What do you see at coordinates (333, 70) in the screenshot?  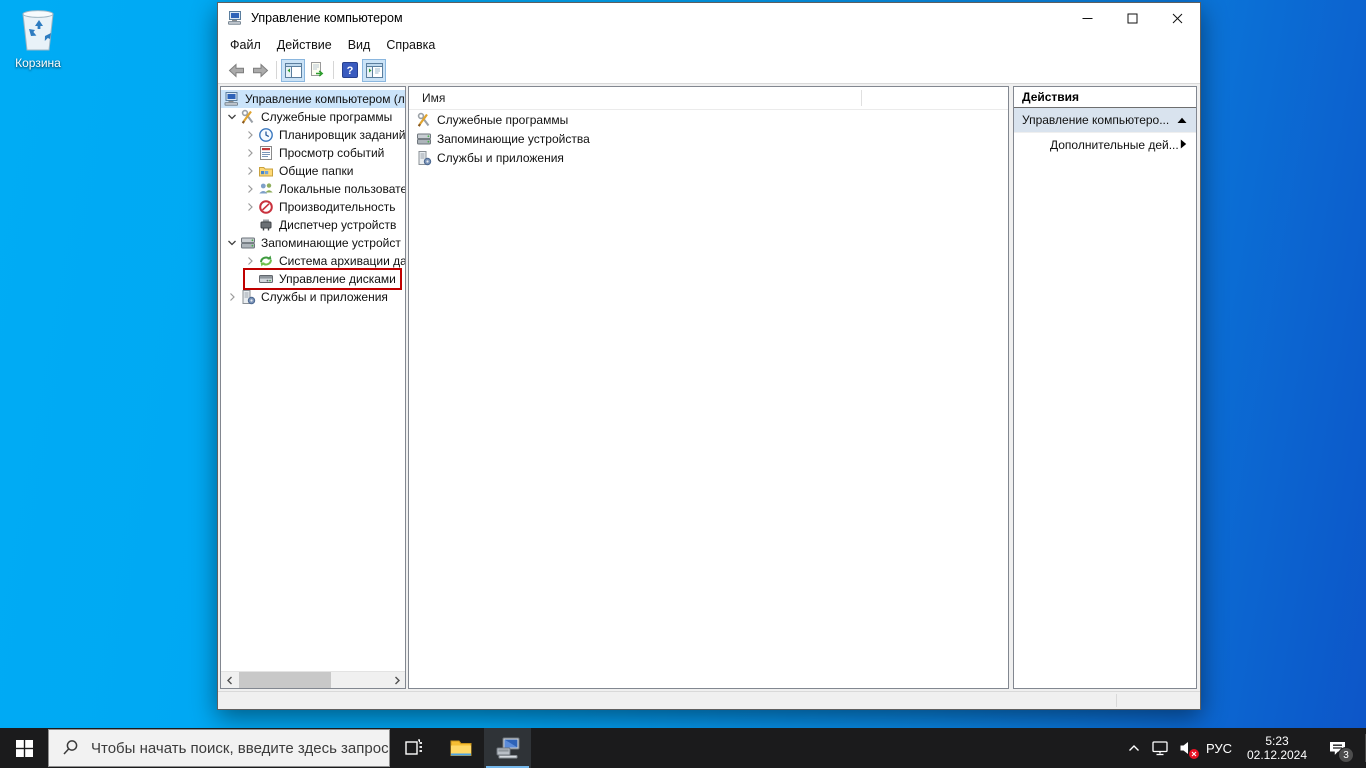 I see `toolbar-separator` at bounding box center [333, 70].